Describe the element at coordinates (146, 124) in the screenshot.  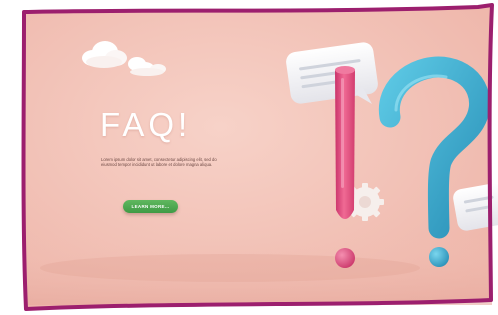
I see `page-title: FAQ!` at that location.